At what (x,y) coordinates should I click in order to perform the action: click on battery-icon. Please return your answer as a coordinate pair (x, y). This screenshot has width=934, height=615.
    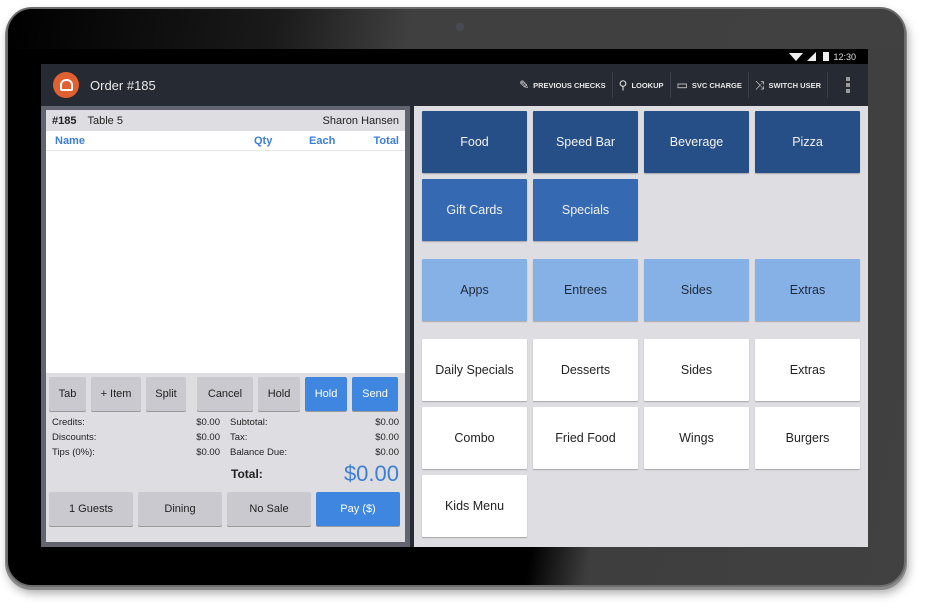
    Looking at the image, I should click on (826, 56).